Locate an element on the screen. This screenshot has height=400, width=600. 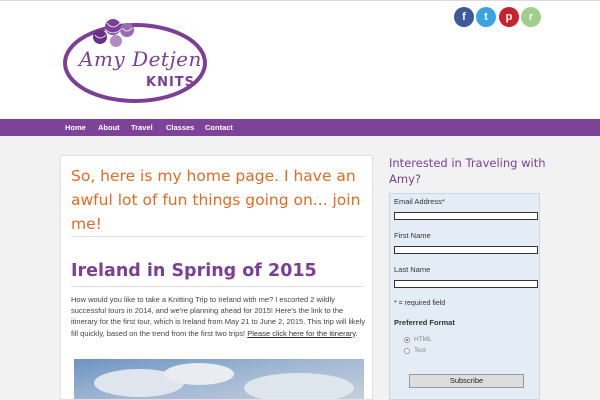
pinterest-icon: p is located at coordinates (509, 17).